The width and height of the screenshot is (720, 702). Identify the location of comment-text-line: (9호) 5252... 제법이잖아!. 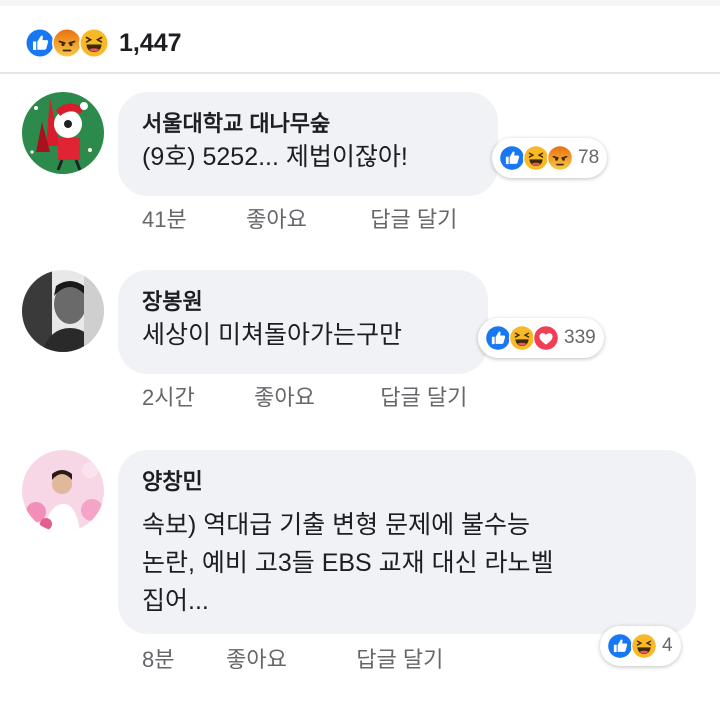
(275, 157).